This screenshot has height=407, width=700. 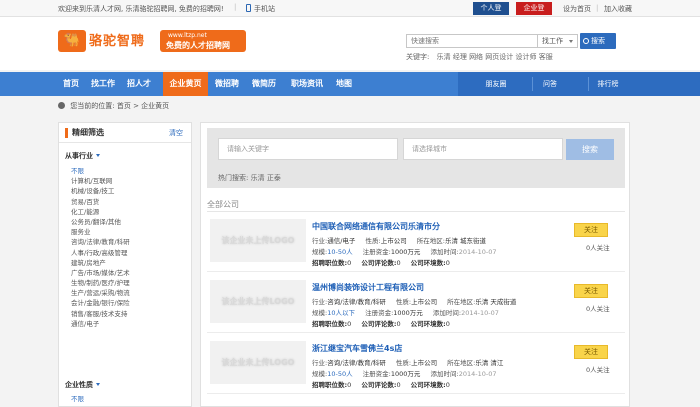 What do you see at coordinates (223, 204) in the screenshot?
I see `all-companies-label: 全部公司` at bounding box center [223, 204].